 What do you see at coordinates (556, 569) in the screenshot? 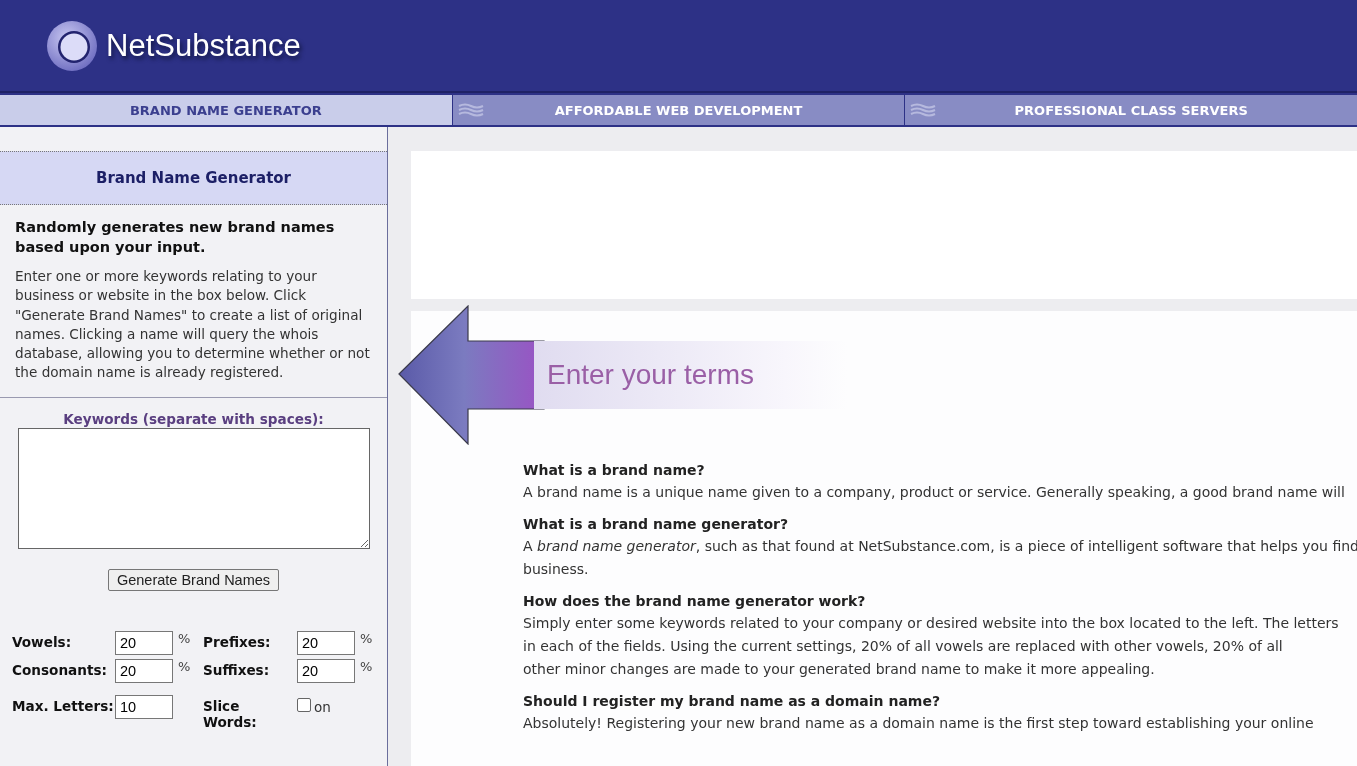
I see `faq-answer-line: business.` at bounding box center [556, 569].